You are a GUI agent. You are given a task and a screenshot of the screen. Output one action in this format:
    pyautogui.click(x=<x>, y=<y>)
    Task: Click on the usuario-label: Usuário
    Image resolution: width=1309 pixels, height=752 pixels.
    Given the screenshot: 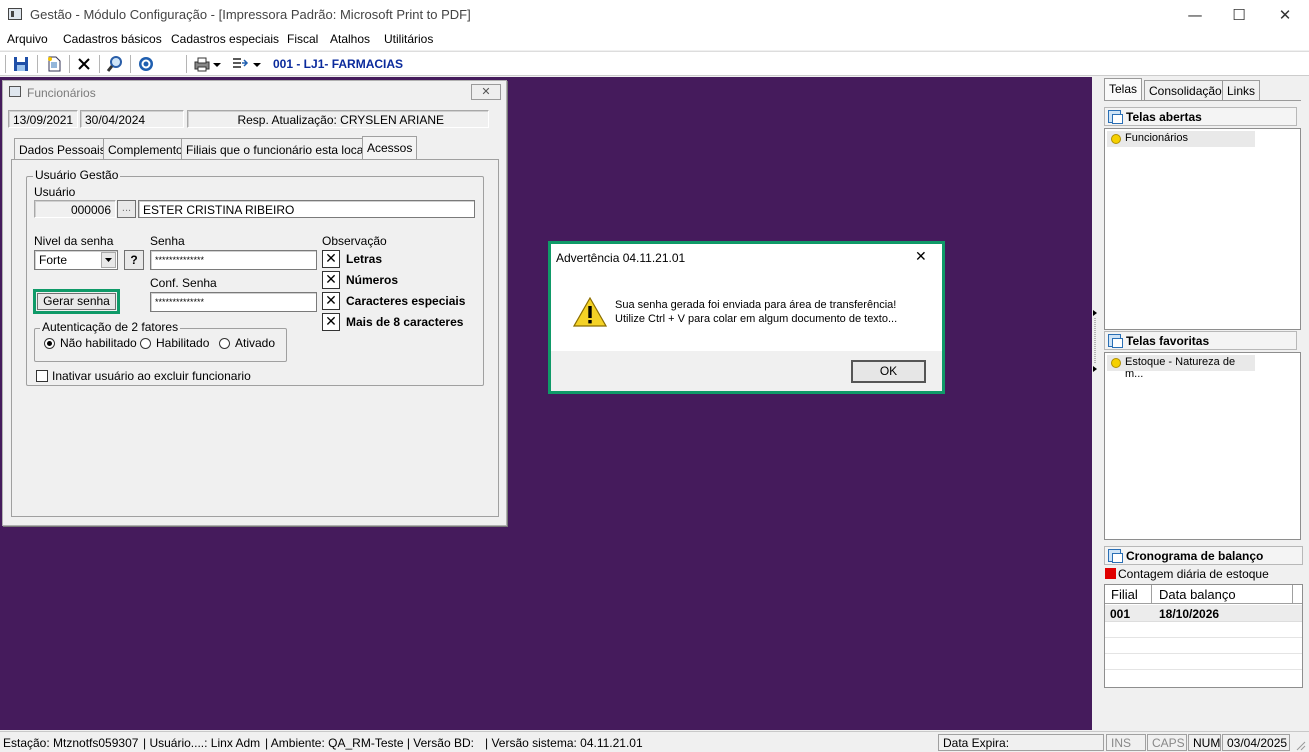 What is the action you would take?
    pyautogui.click(x=55, y=192)
    